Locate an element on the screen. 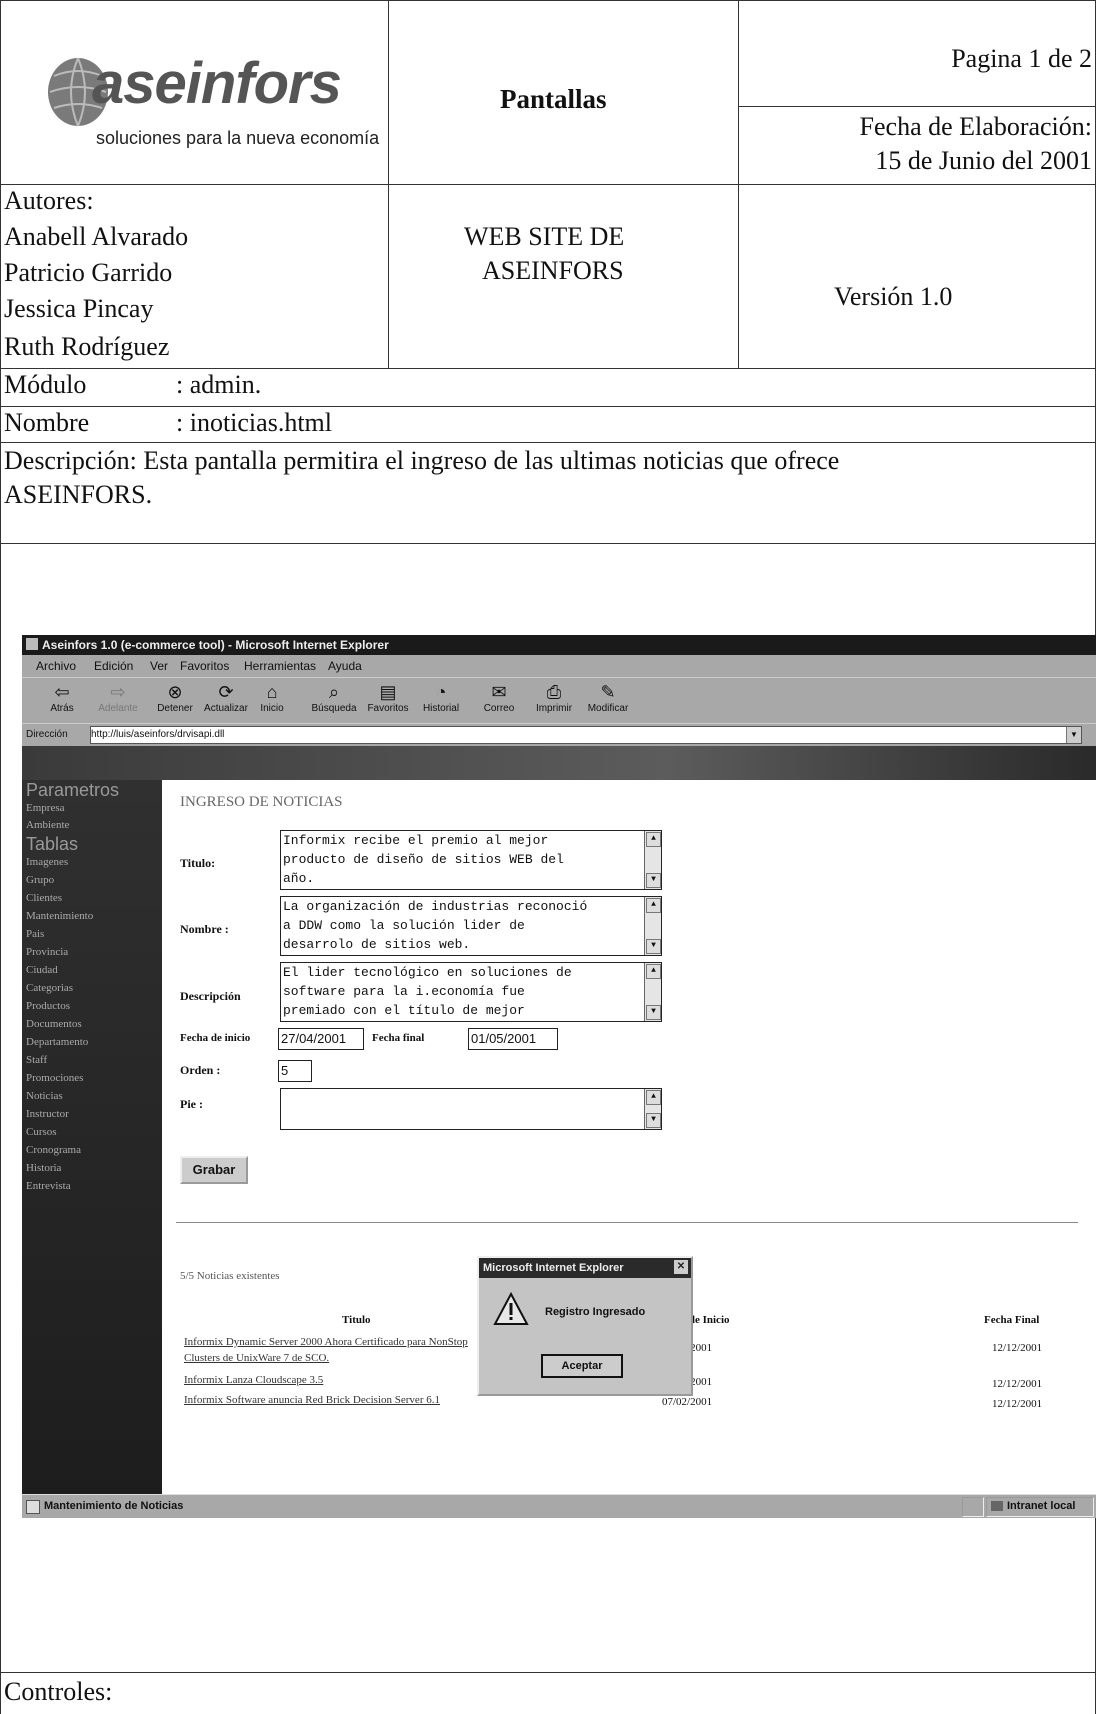 This screenshot has height=1714, width=1096. aceptar-button: Aceptar is located at coordinates (582, 1366).